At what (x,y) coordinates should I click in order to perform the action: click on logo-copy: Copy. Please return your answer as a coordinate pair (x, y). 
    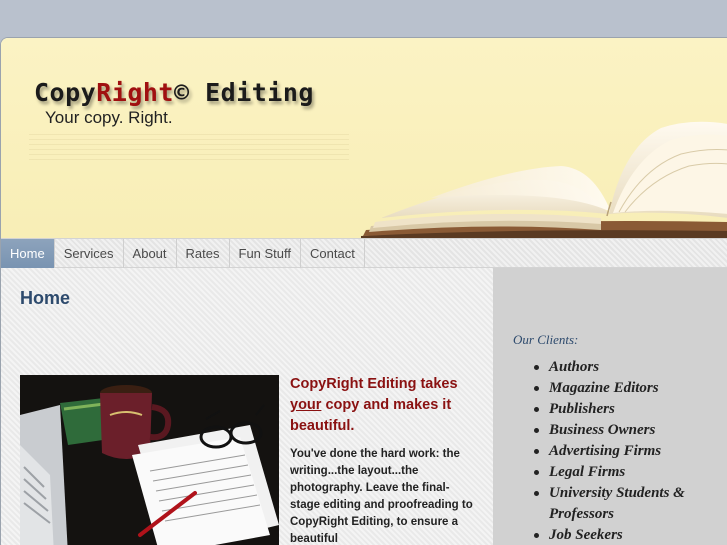
    Looking at the image, I should click on (65, 92).